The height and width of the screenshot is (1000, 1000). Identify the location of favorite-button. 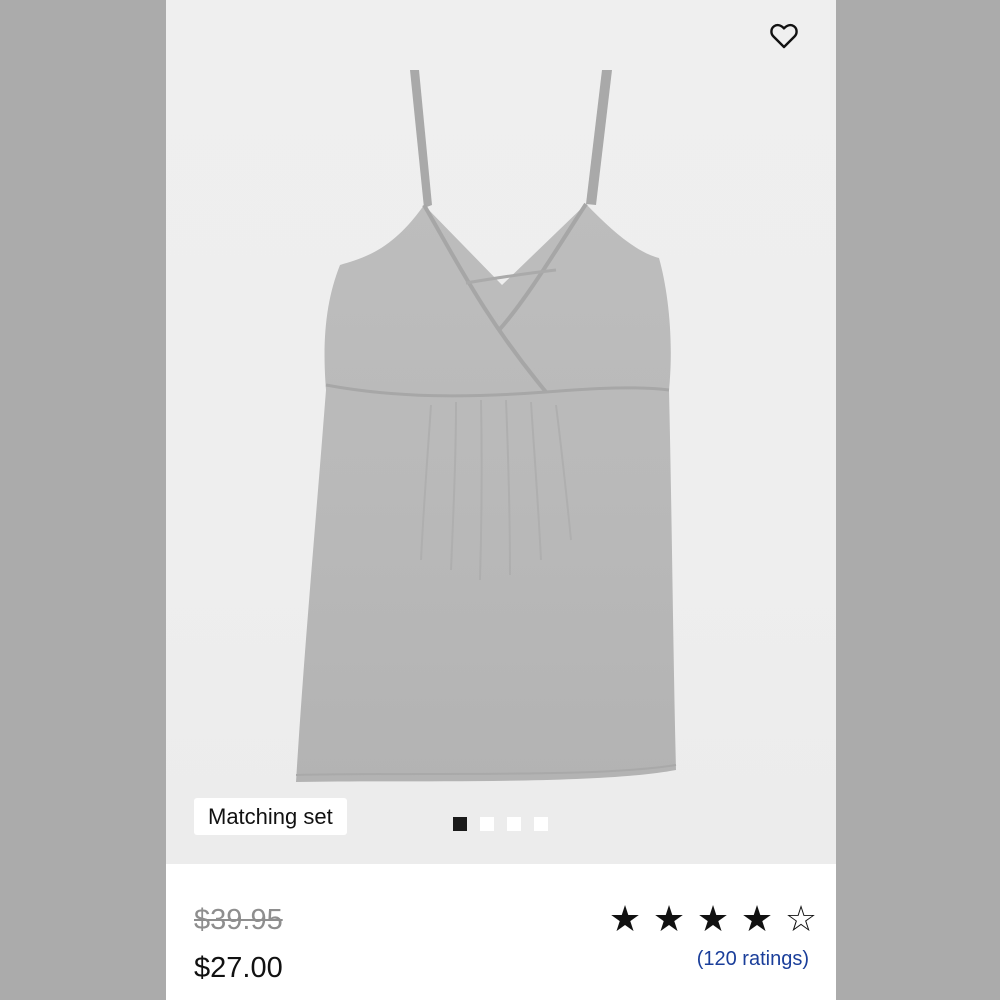
(784, 36).